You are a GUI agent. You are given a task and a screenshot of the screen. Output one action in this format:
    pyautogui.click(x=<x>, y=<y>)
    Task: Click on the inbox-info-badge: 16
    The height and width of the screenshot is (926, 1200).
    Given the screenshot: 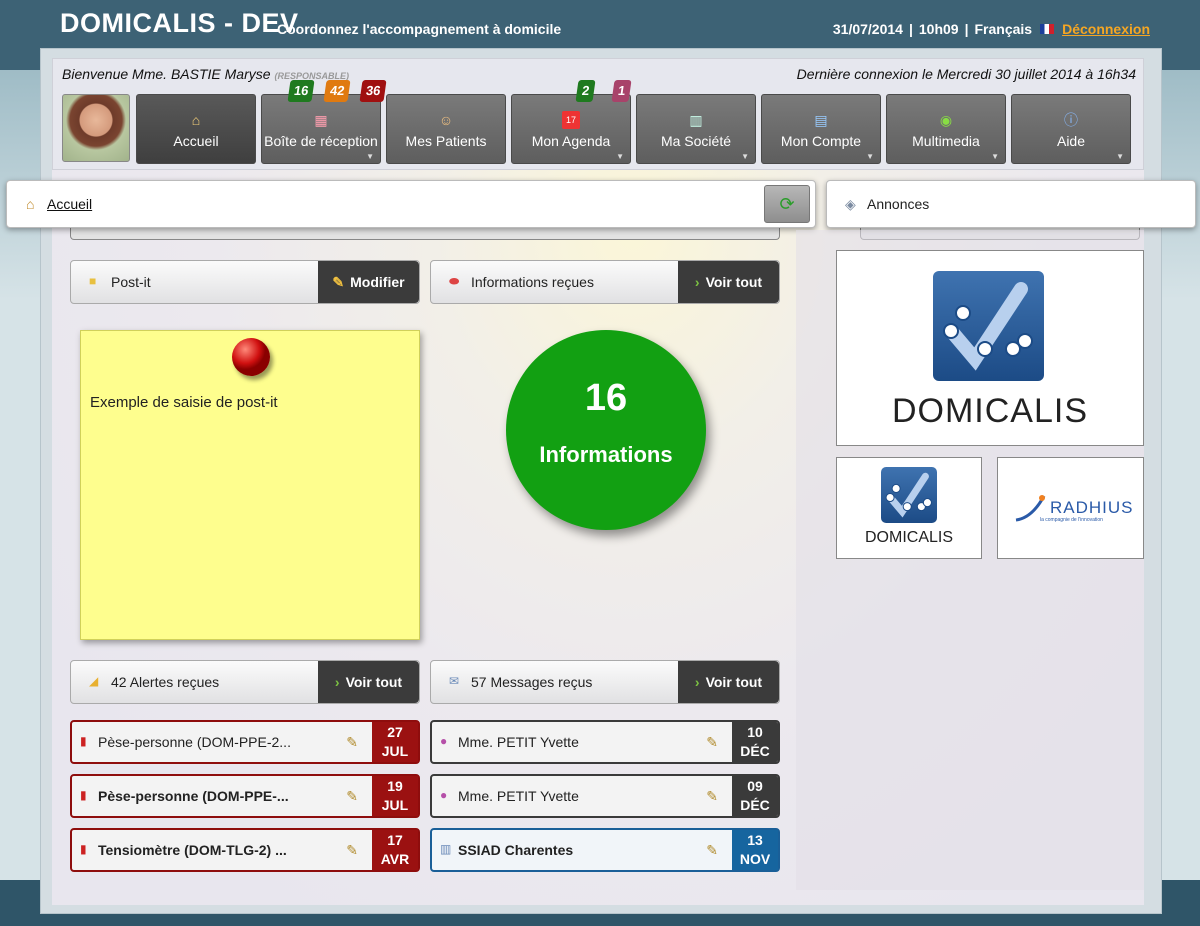 What is the action you would take?
    pyautogui.click(x=301, y=91)
    